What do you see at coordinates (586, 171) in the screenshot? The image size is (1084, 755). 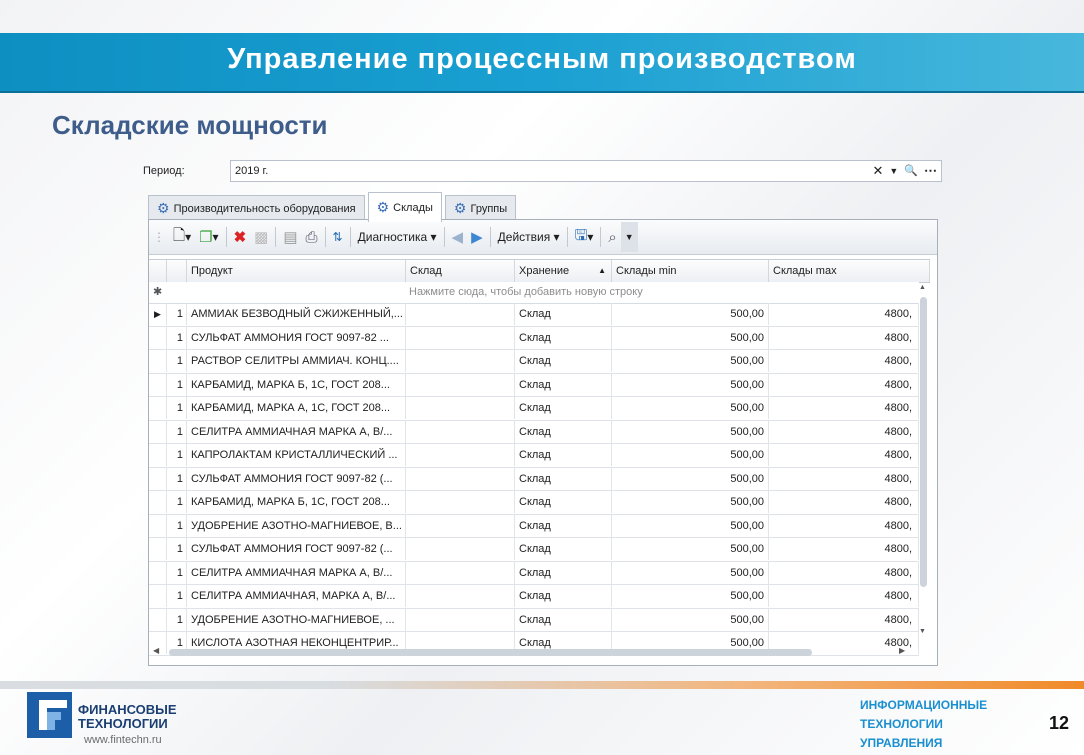 I see `period-selector: 2019 г. ✕ ▼ 🔍 ⋯` at bounding box center [586, 171].